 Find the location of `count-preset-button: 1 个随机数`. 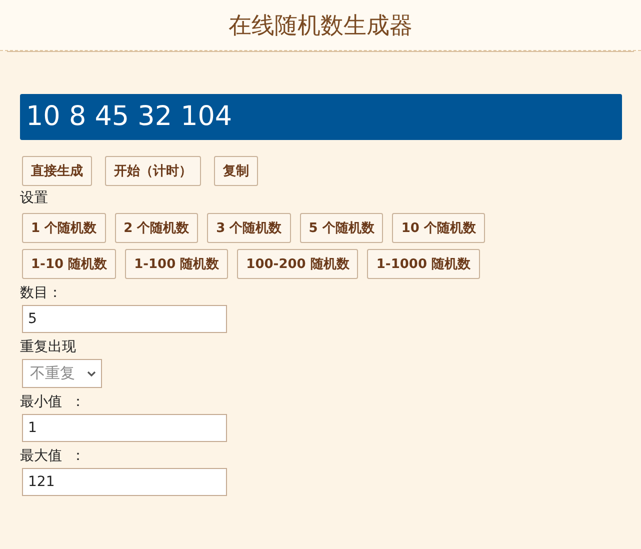

count-preset-button: 1 个随机数 is located at coordinates (64, 228).